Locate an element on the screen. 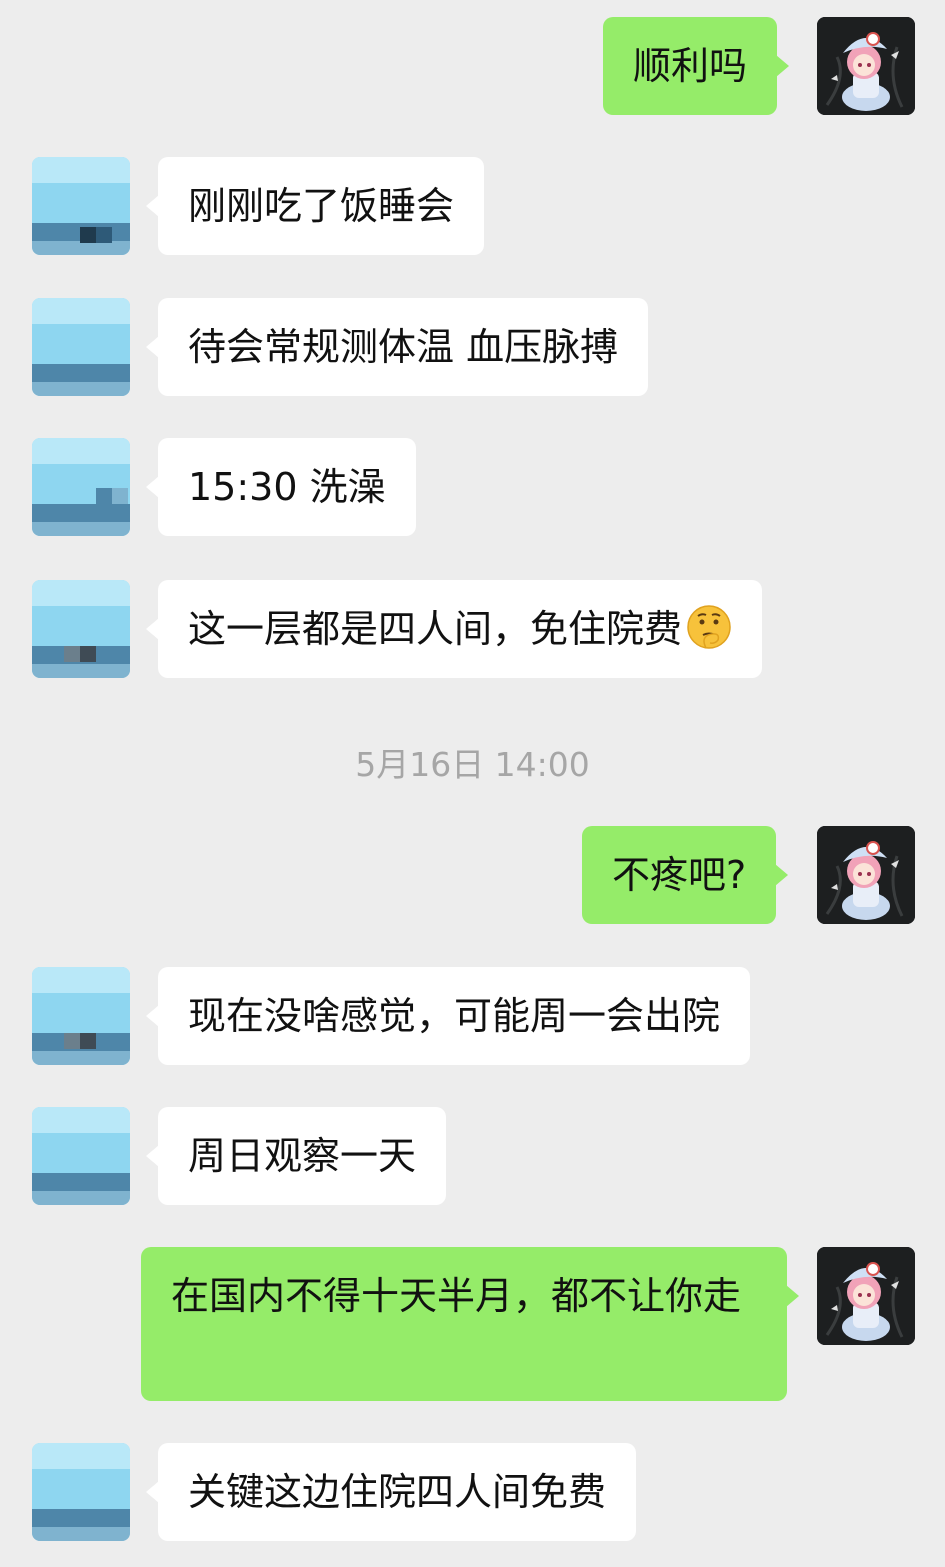  message-bubble-incoming: 待会常规测体温 血压脉搏 is located at coordinates (397, 347).